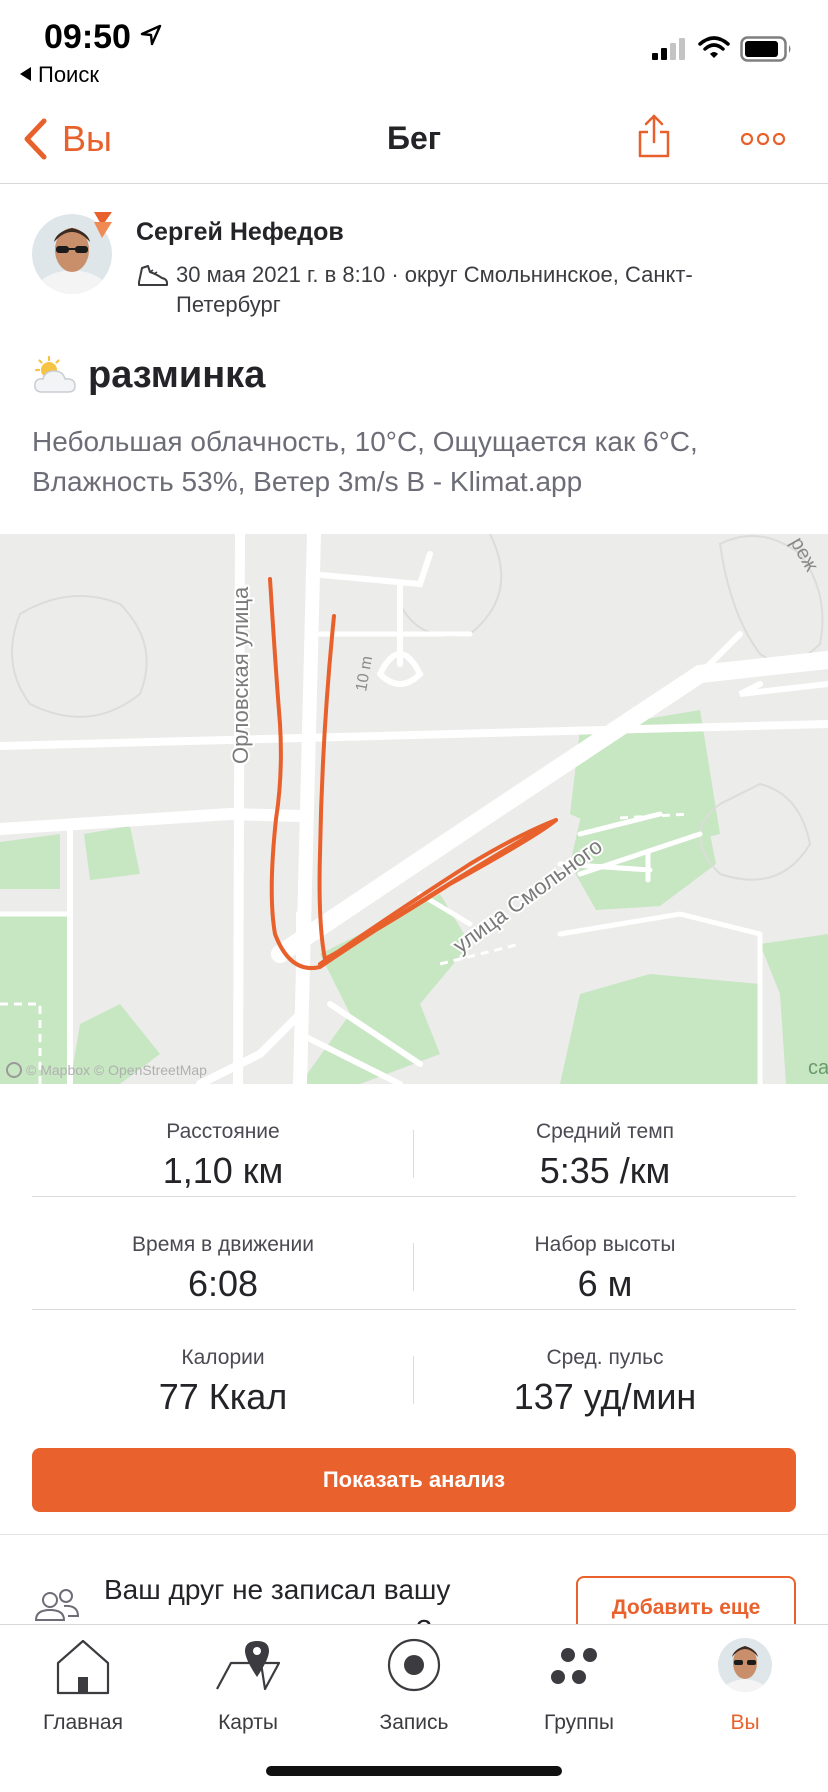 The image size is (828, 1792). I want to click on stat-value: 6 м, so click(605, 1283).